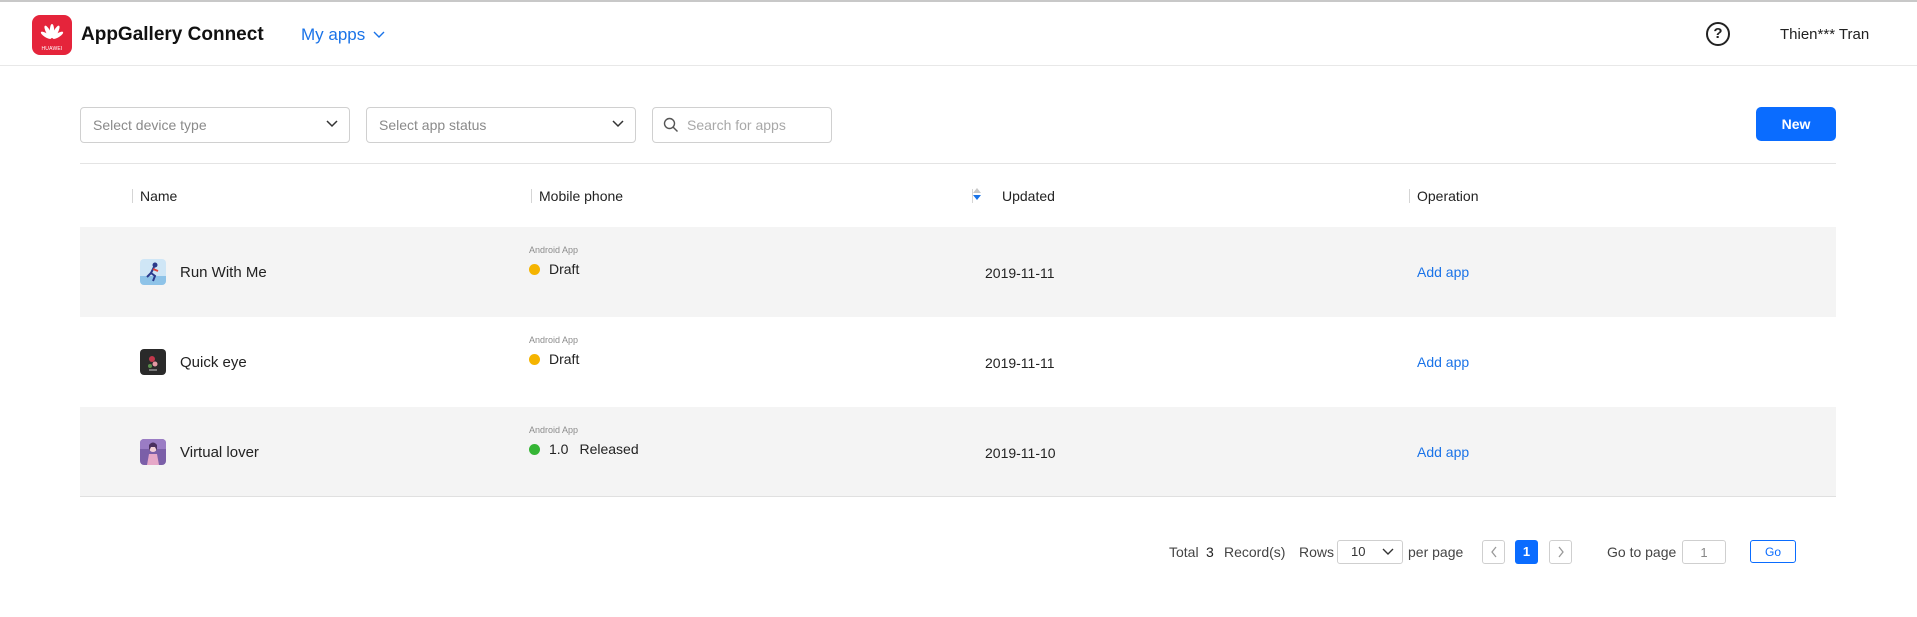  Describe the element at coordinates (1020, 453) in the screenshot. I see `updated-date: 2019-11-10` at that location.